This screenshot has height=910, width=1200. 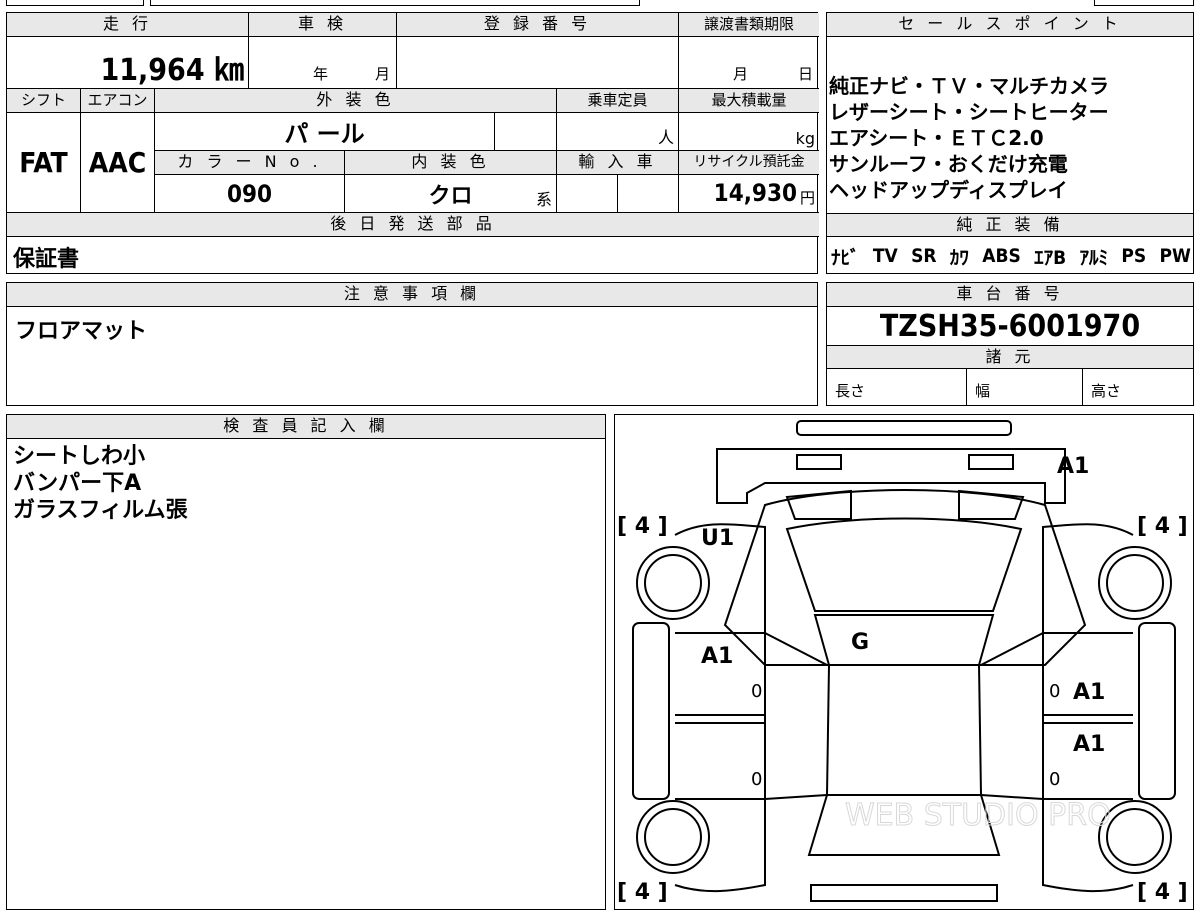 I want to click on aircon-cell: AAC, so click(x=118, y=163).